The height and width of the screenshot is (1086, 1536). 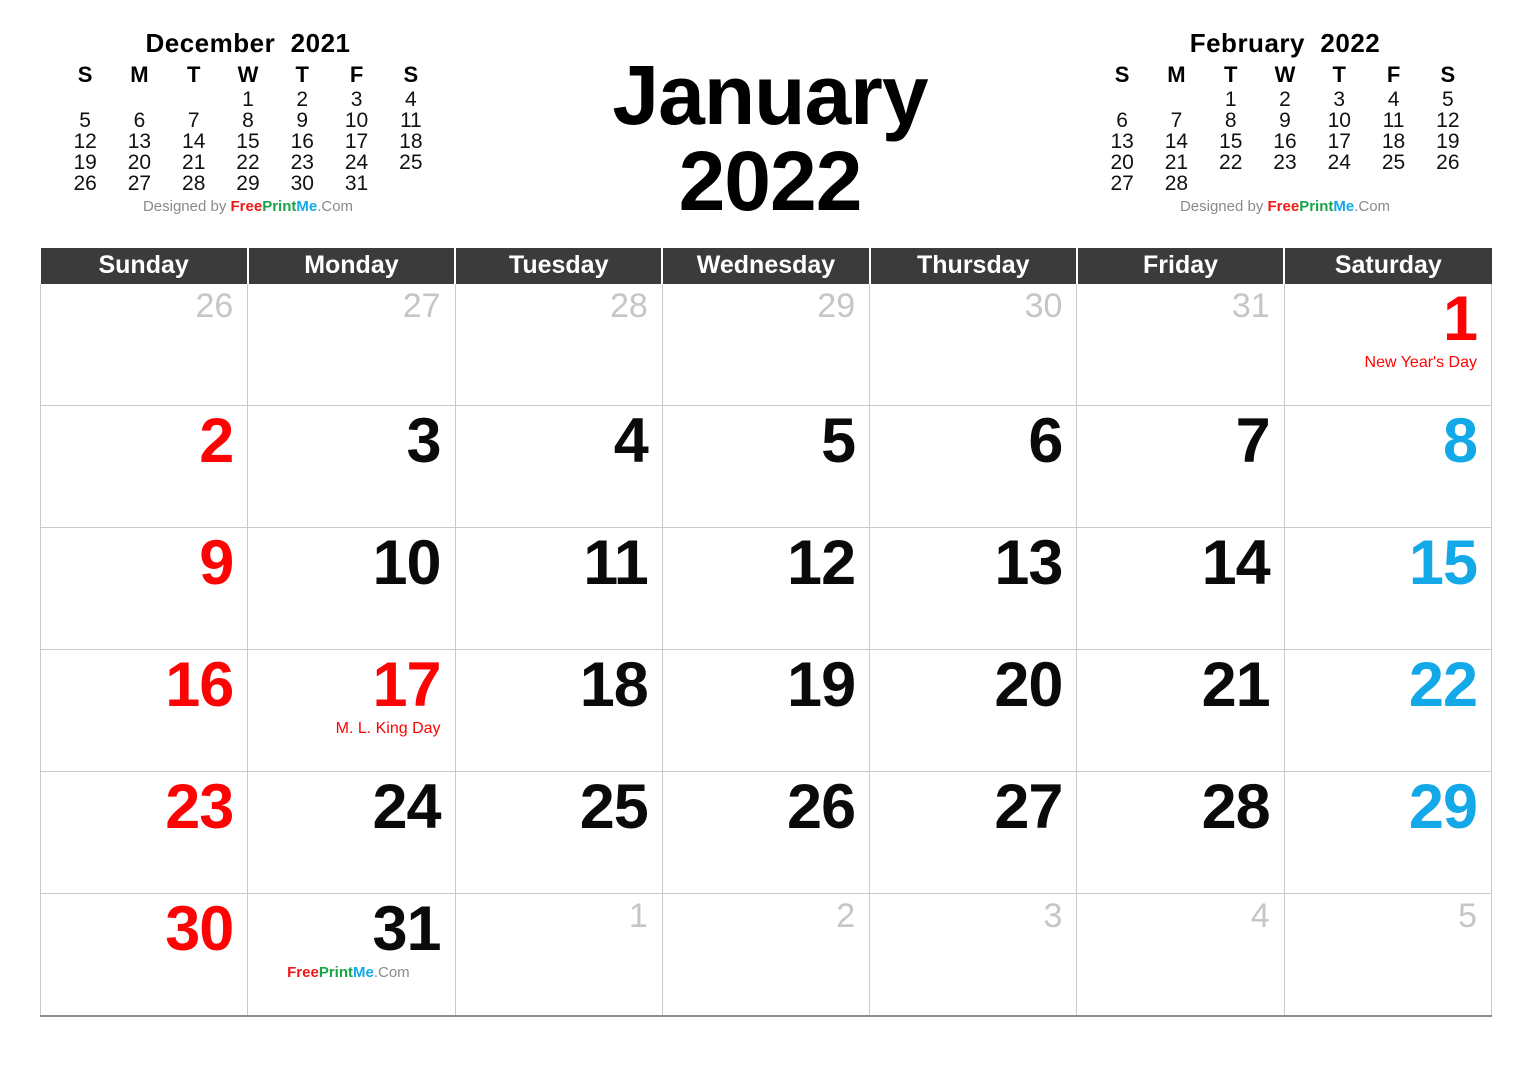 What do you see at coordinates (302, 183) in the screenshot?
I see `mini-day-cell: 30` at bounding box center [302, 183].